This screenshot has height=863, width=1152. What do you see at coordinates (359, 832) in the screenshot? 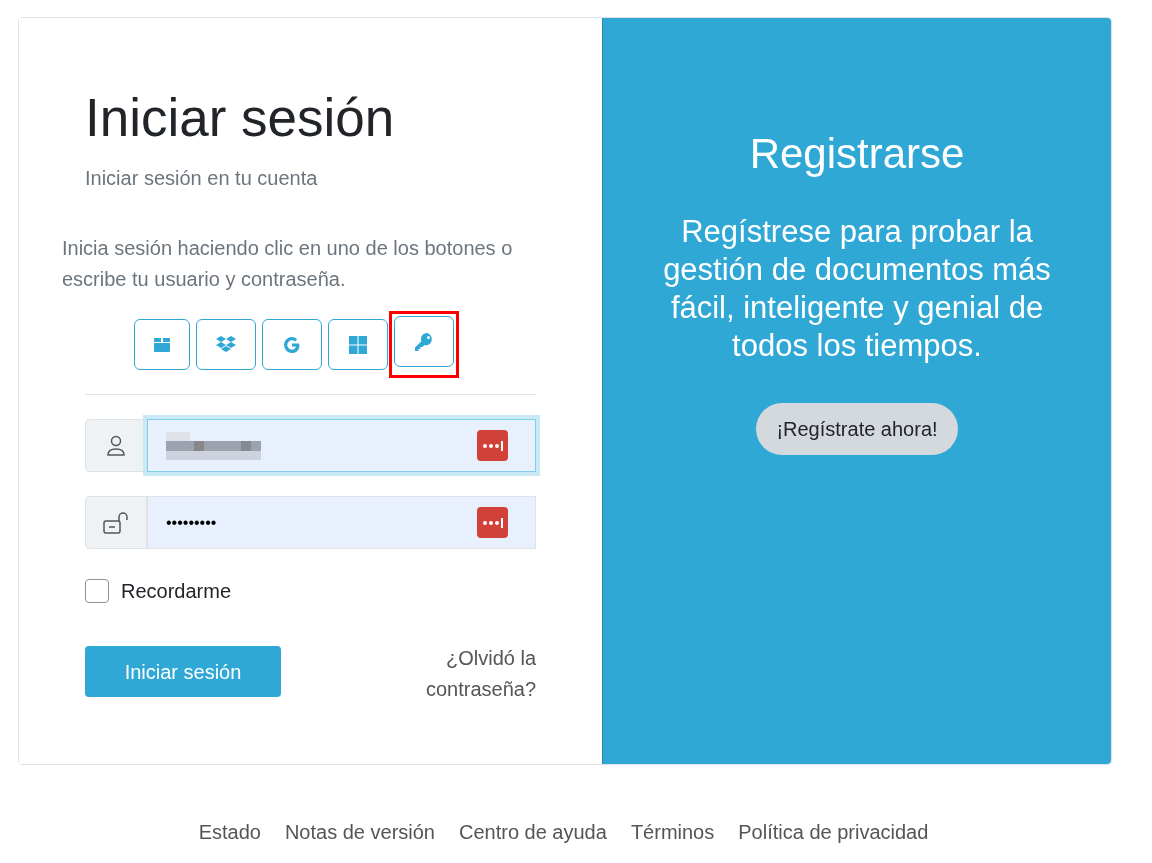
I see `footer-link: Notas de versión` at bounding box center [359, 832].